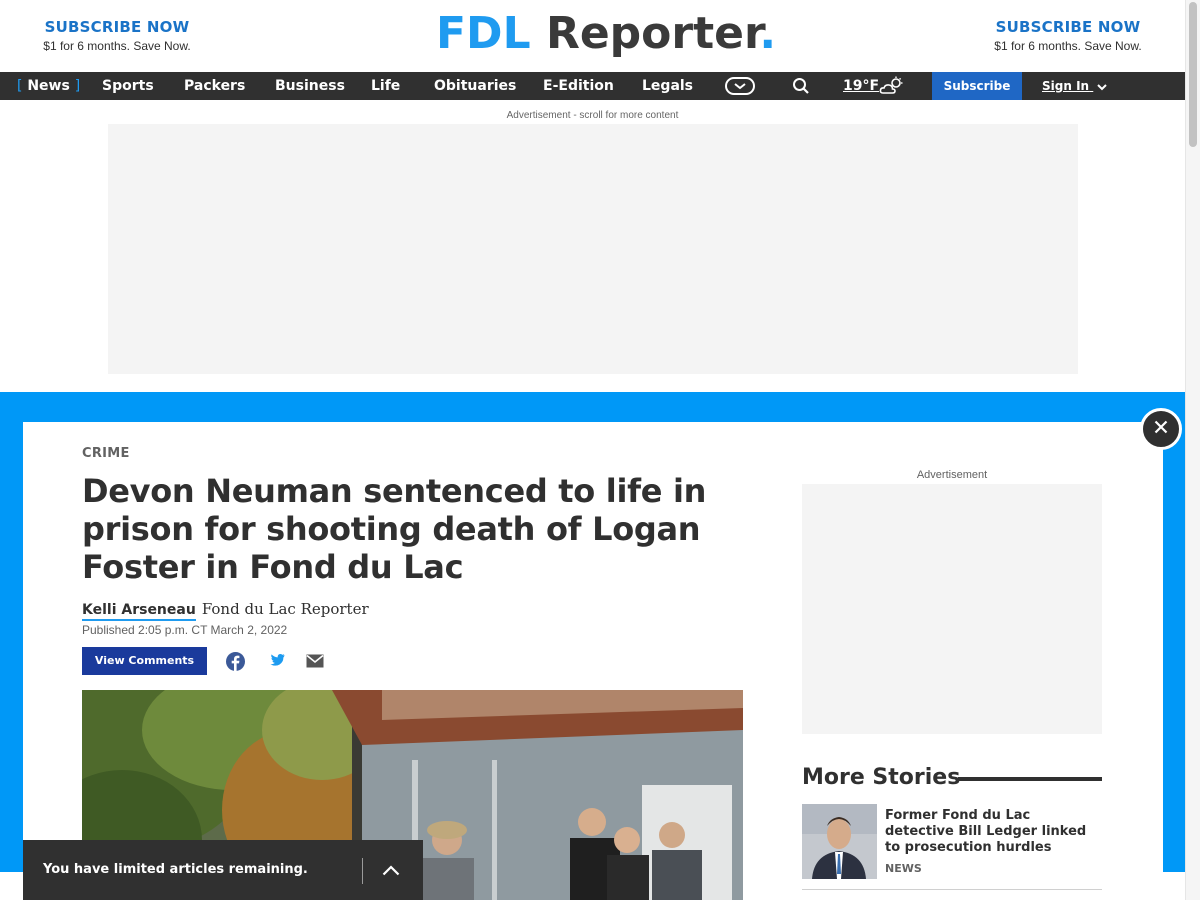 This screenshot has width=1200, height=900. Describe the element at coordinates (20, 86) in the screenshot. I see `nav-bracket-open: [` at that location.